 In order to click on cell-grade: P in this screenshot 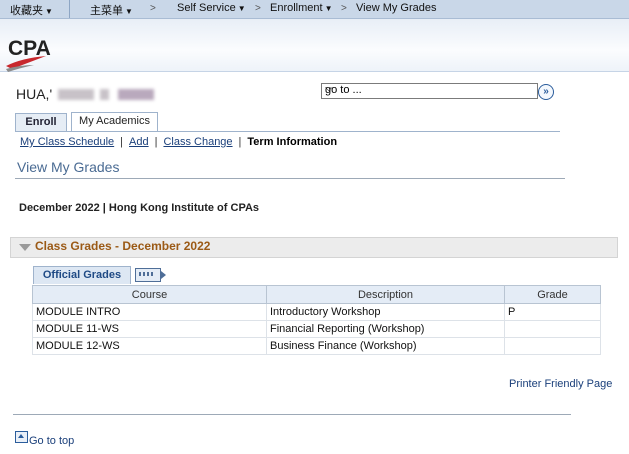, I will do `click(552, 312)`.